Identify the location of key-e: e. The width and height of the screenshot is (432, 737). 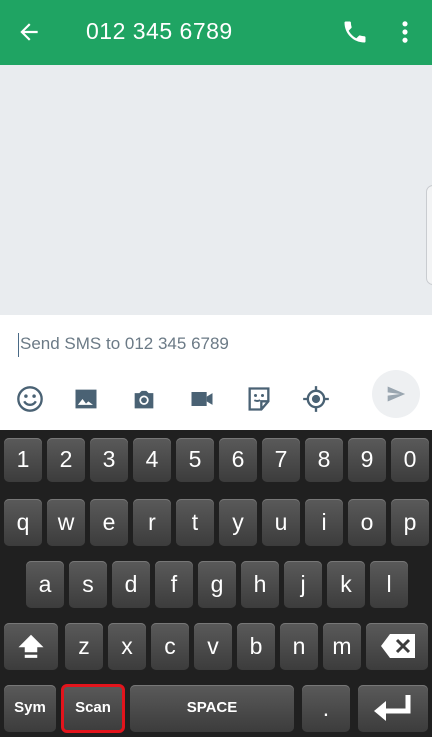
(109, 522).